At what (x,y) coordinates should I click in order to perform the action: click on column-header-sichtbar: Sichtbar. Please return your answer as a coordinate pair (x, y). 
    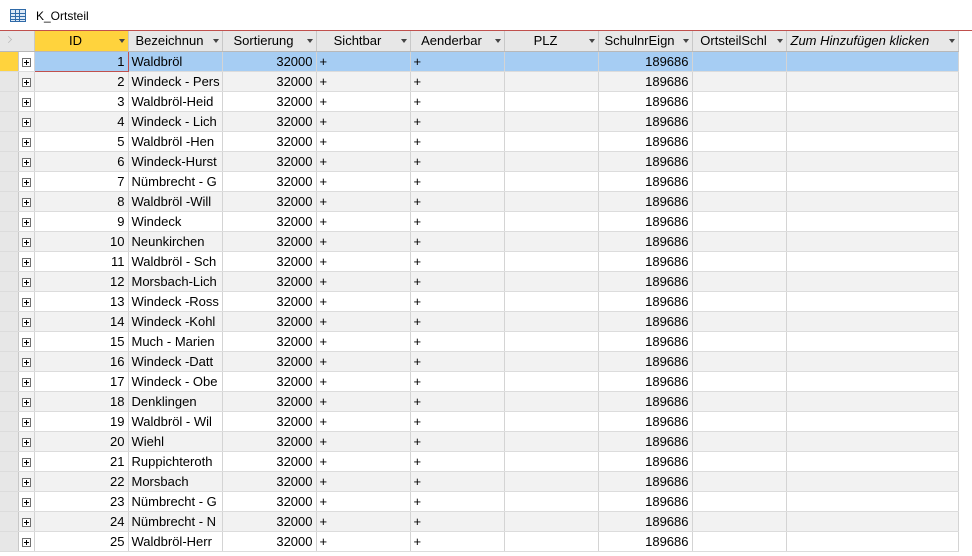
    Looking at the image, I should click on (363, 41).